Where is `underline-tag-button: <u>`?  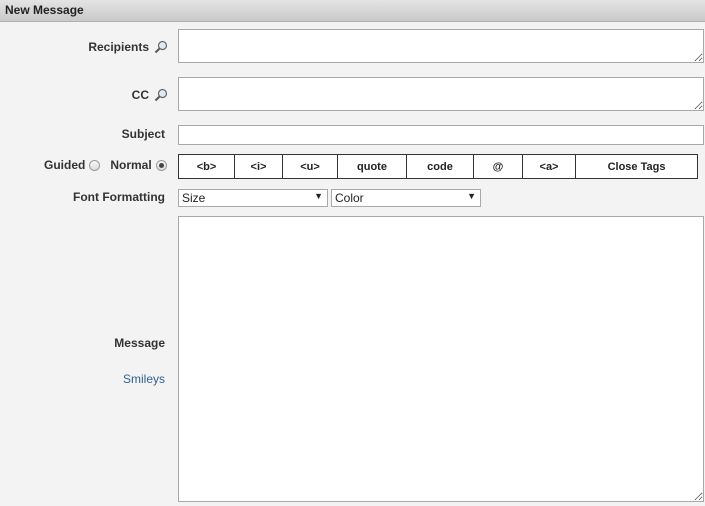
underline-tag-button: <u> is located at coordinates (310, 166).